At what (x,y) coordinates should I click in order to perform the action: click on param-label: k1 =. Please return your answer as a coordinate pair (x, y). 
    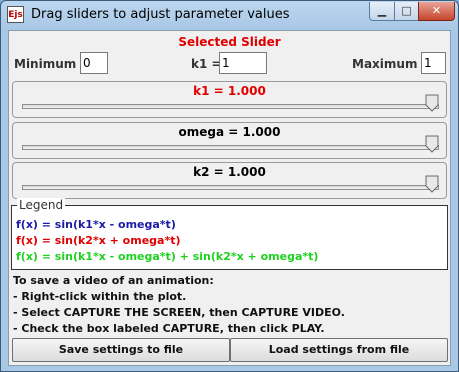
    Looking at the image, I should click on (206, 64).